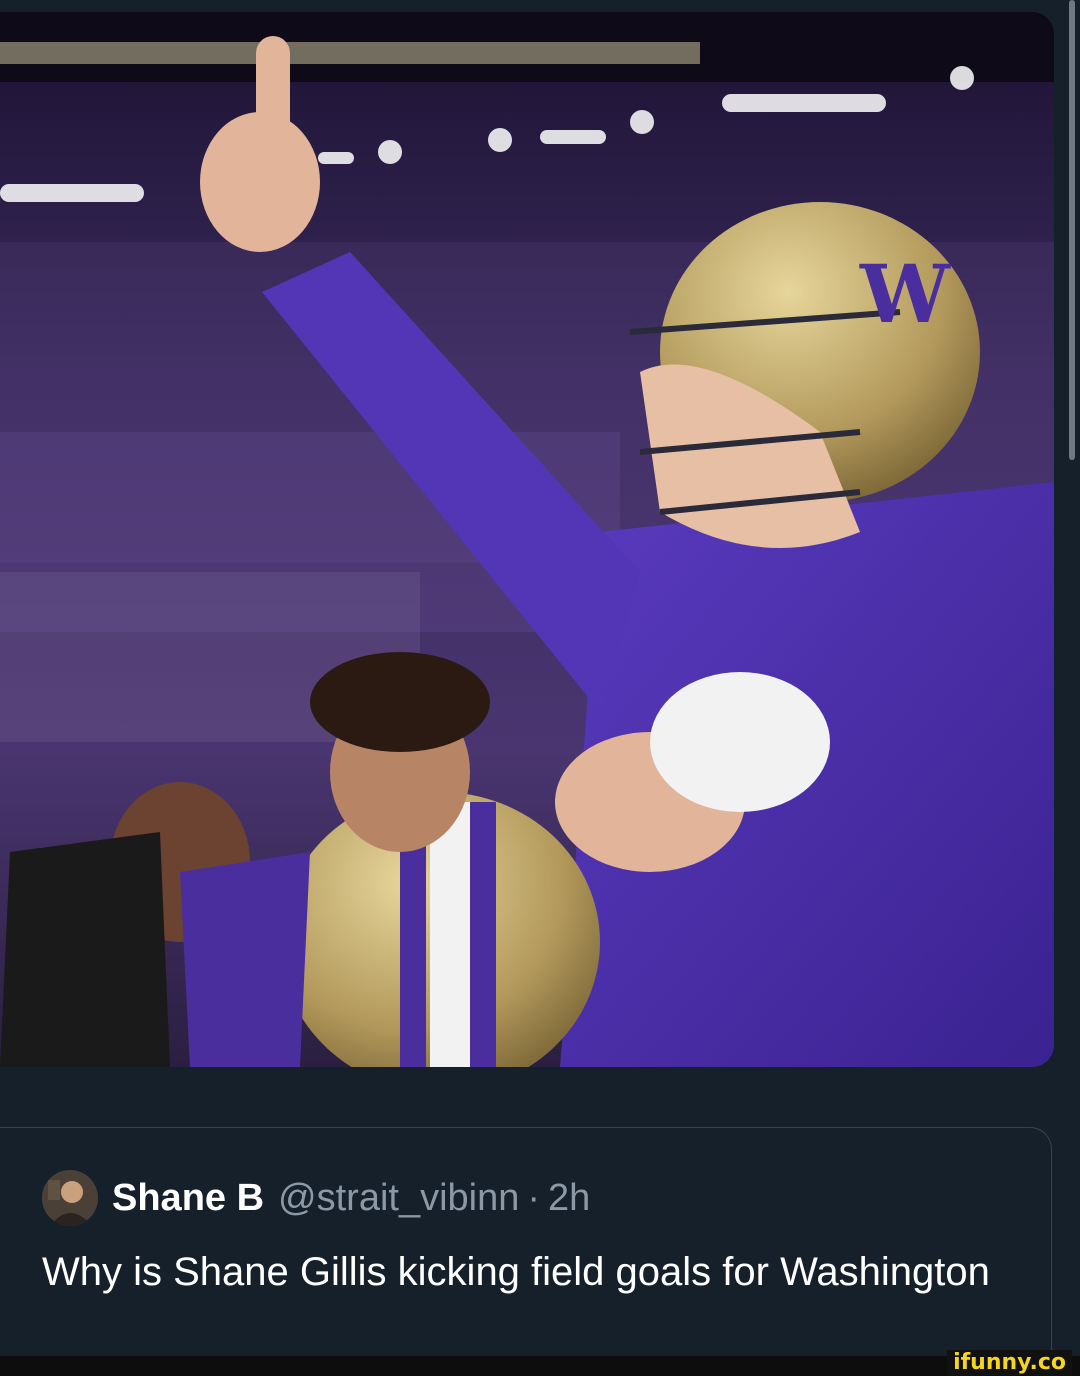 This screenshot has height=1376, width=1080. I want to click on avatar-photo-icon, so click(70, 1198).